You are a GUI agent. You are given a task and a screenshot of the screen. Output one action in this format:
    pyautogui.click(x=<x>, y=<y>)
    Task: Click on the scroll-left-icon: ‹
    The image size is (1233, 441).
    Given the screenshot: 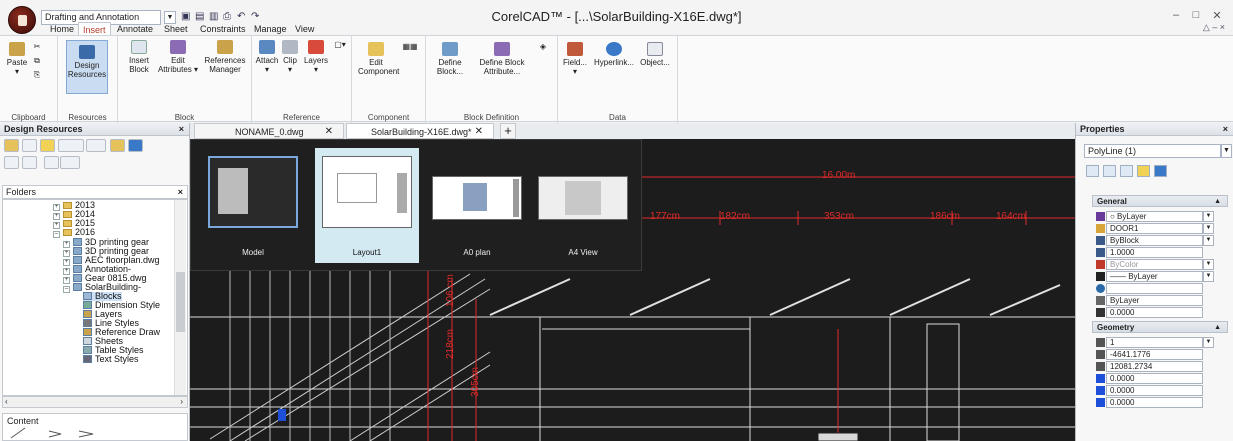 What is the action you would take?
    pyautogui.click(x=6, y=401)
    